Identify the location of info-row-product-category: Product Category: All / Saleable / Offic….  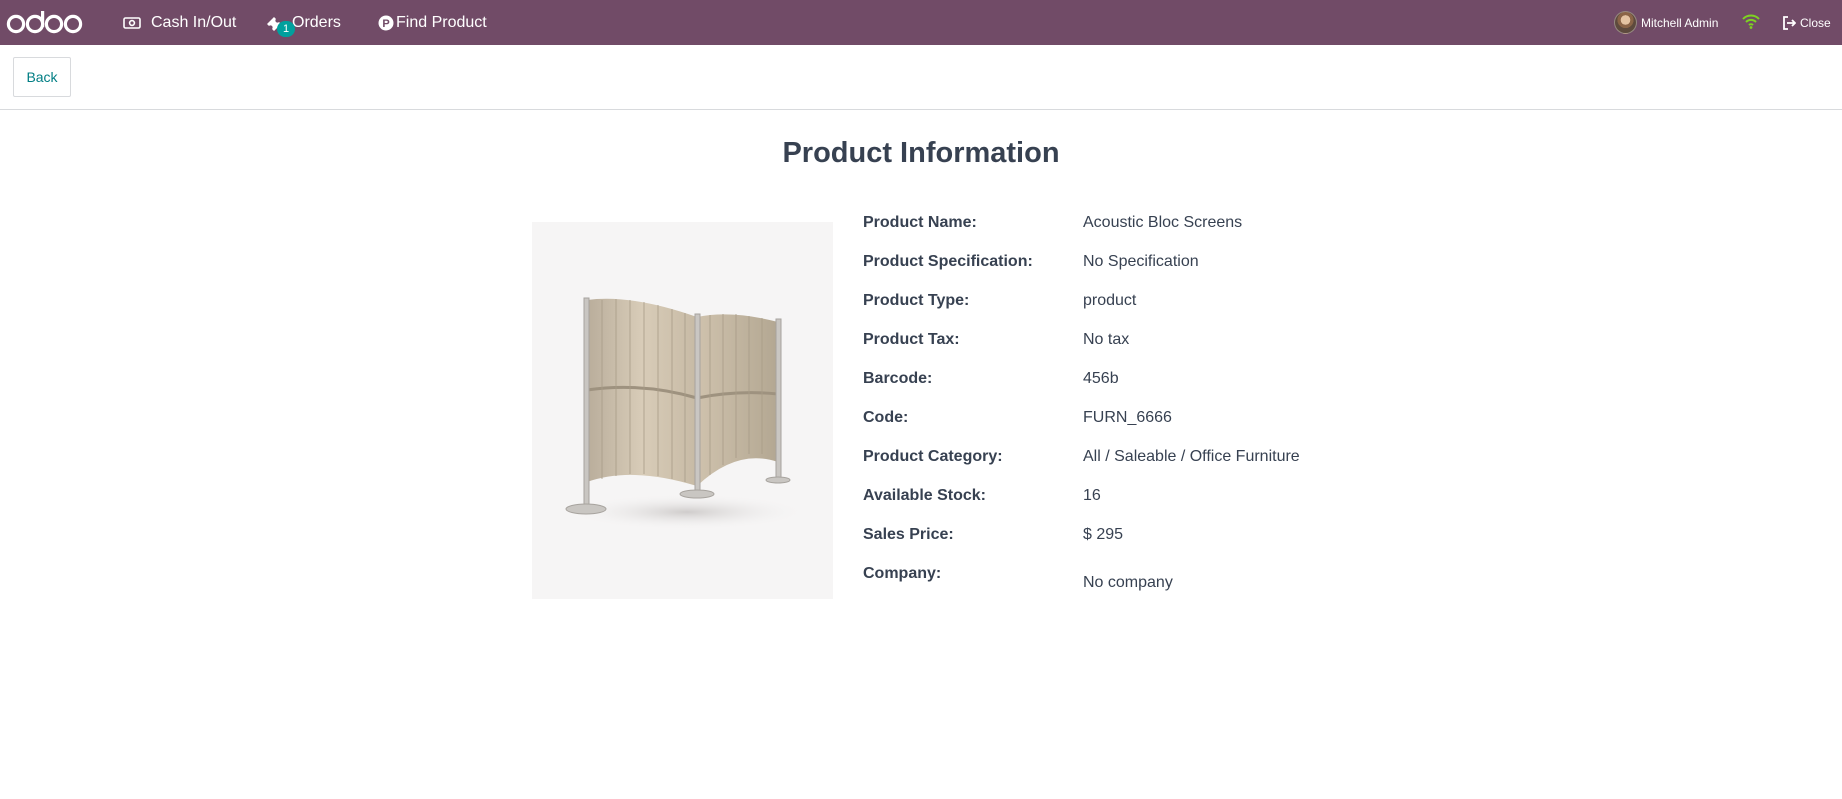
(1123, 465).